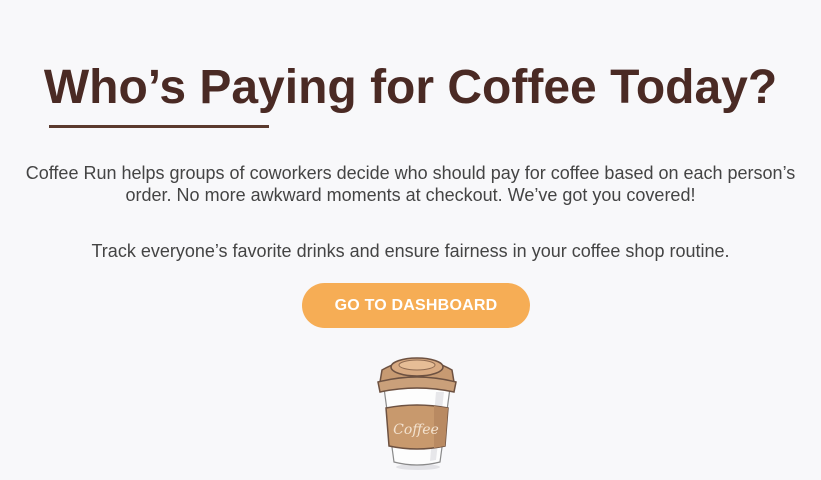 The image size is (821, 480). What do you see at coordinates (417, 413) in the screenshot?
I see `coffee-cup-icon: Coffee` at bounding box center [417, 413].